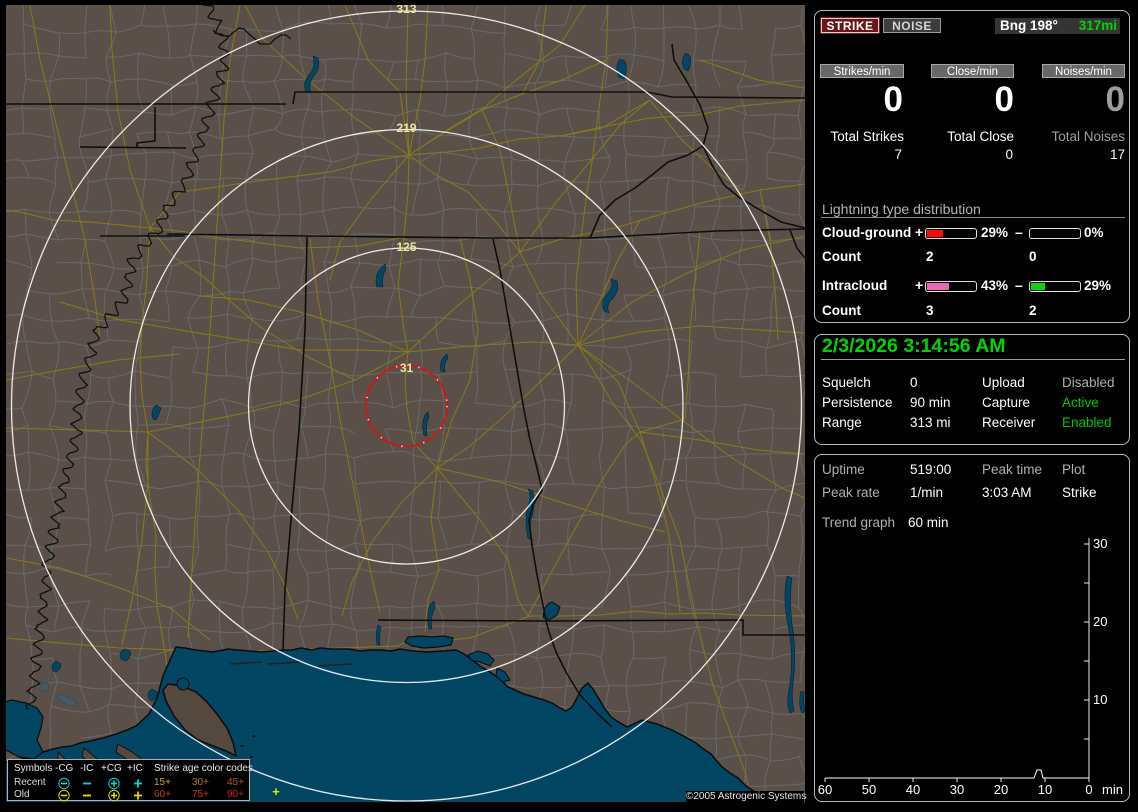  What do you see at coordinates (869, 789) in the screenshot?
I see `svg-text: 50` at bounding box center [869, 789].